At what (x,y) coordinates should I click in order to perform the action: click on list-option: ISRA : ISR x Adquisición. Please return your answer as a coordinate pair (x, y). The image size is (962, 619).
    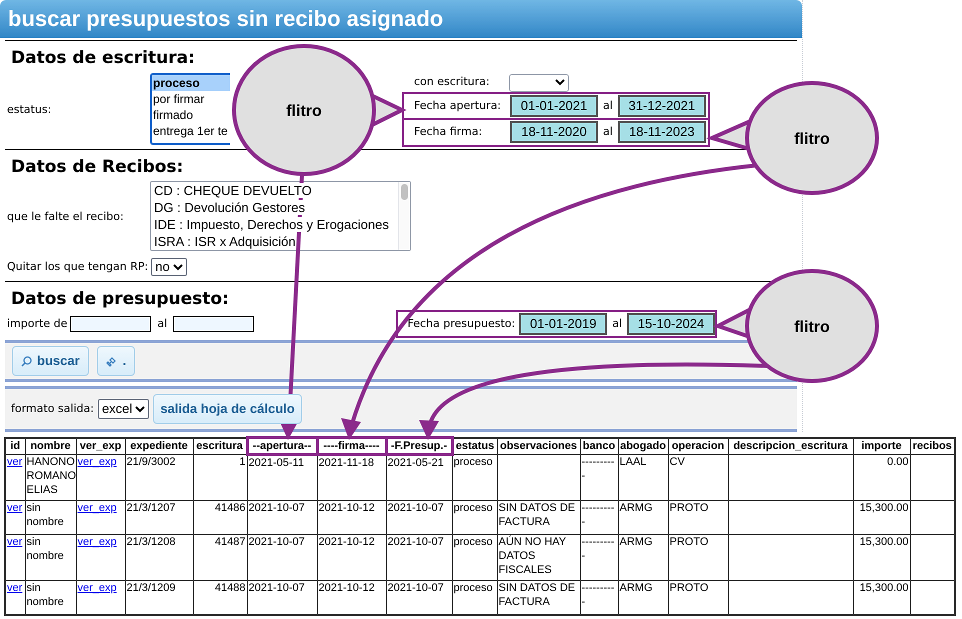
    Looking at the image, I should click on (225, 241).